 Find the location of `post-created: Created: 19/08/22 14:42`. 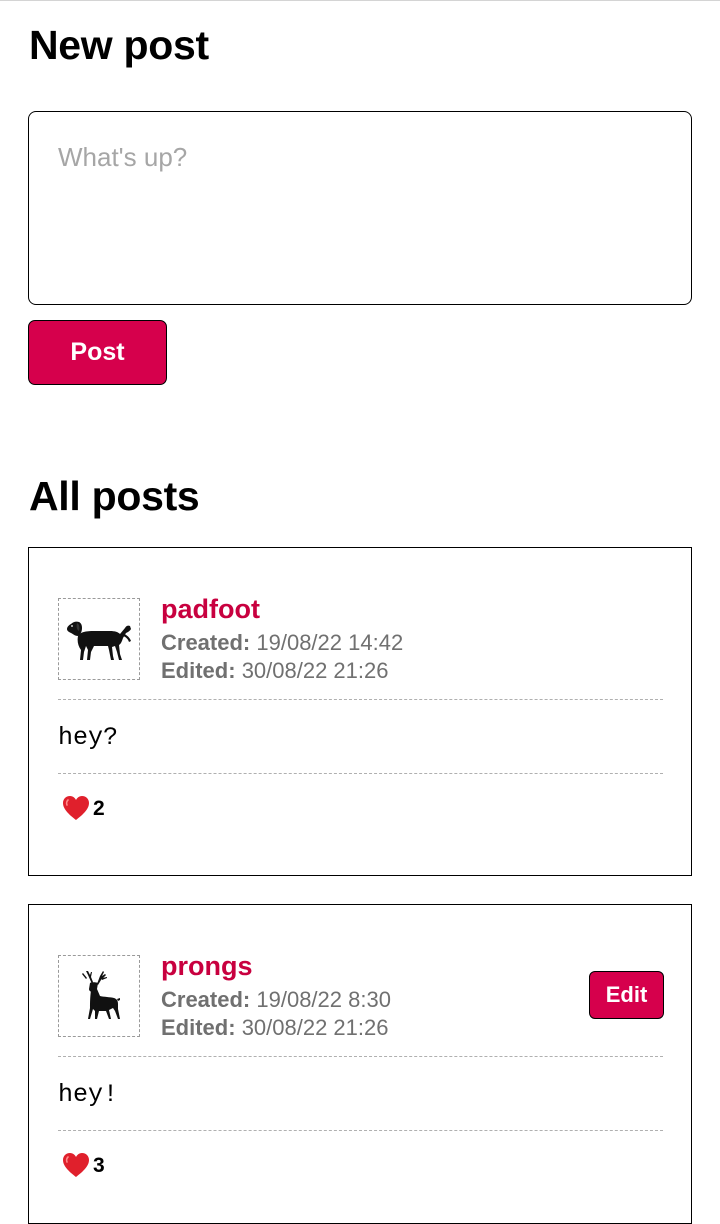

post-created: Created: 19/08/22 14:42 is located at coordinates (282, 643).